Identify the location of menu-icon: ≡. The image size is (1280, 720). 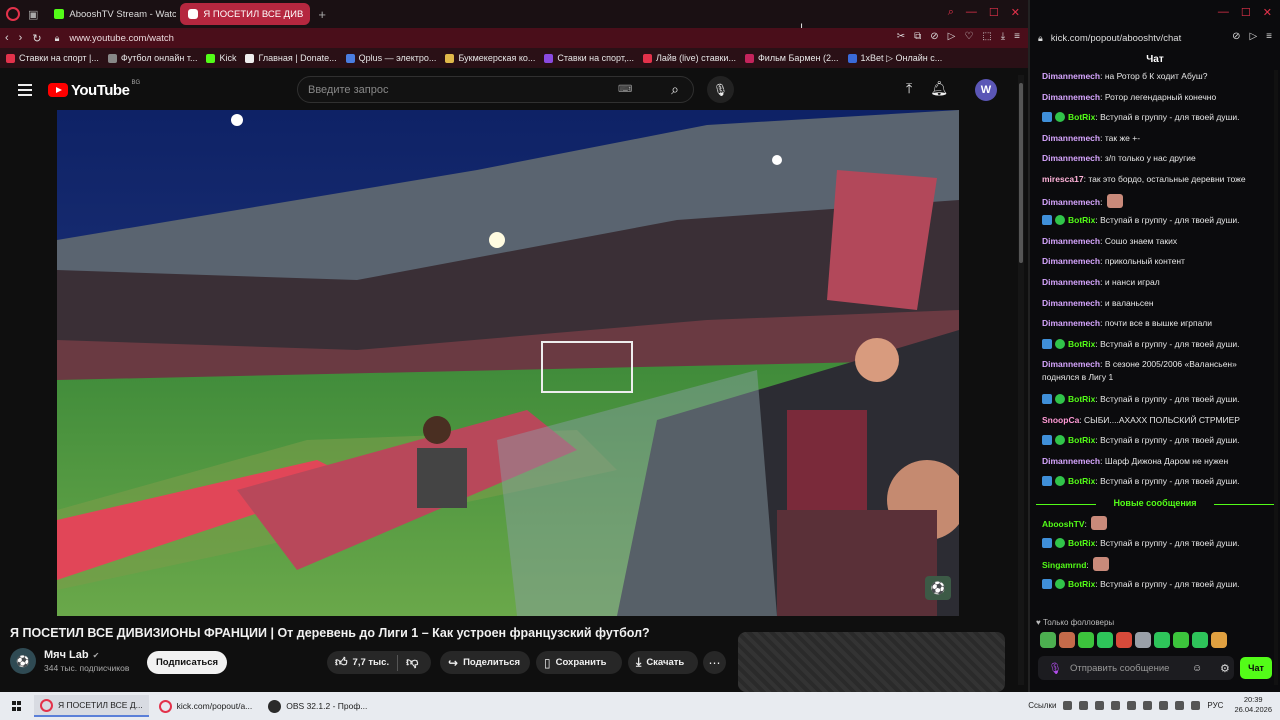
(1269, 36).